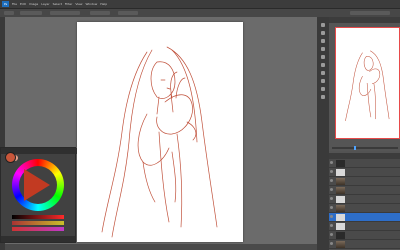 The width and height of the screenshot is (400, 250). I want to click on saturation-value-triangle, so click(37, 185).